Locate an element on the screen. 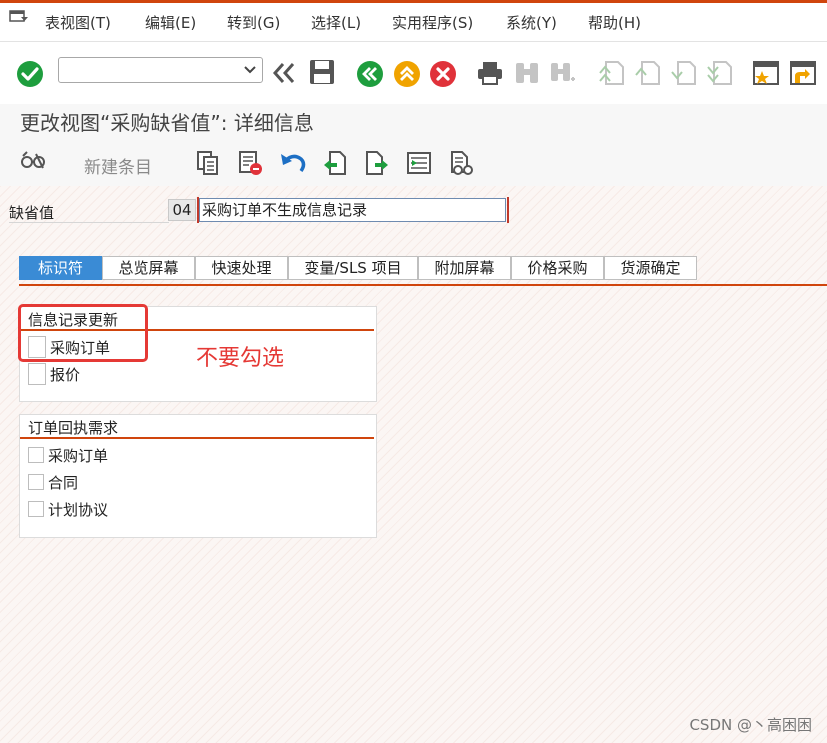  default-value-description-field: 采购订单不生成信息记录 is located at coordinates (353, 210).